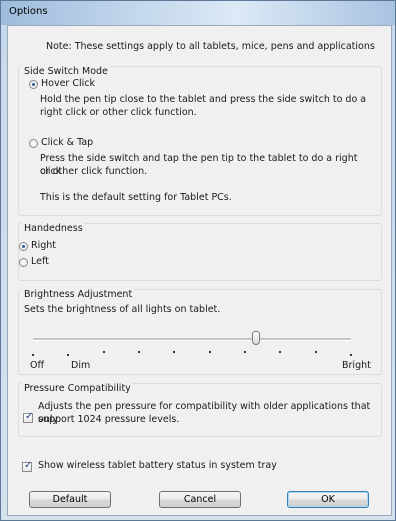 This screenshot has width=396, height=521. What do you see at coordinates (68, 83) in the screenshot?
I see `hover-click-label: Hover Click` at bounding box center [68, 83].